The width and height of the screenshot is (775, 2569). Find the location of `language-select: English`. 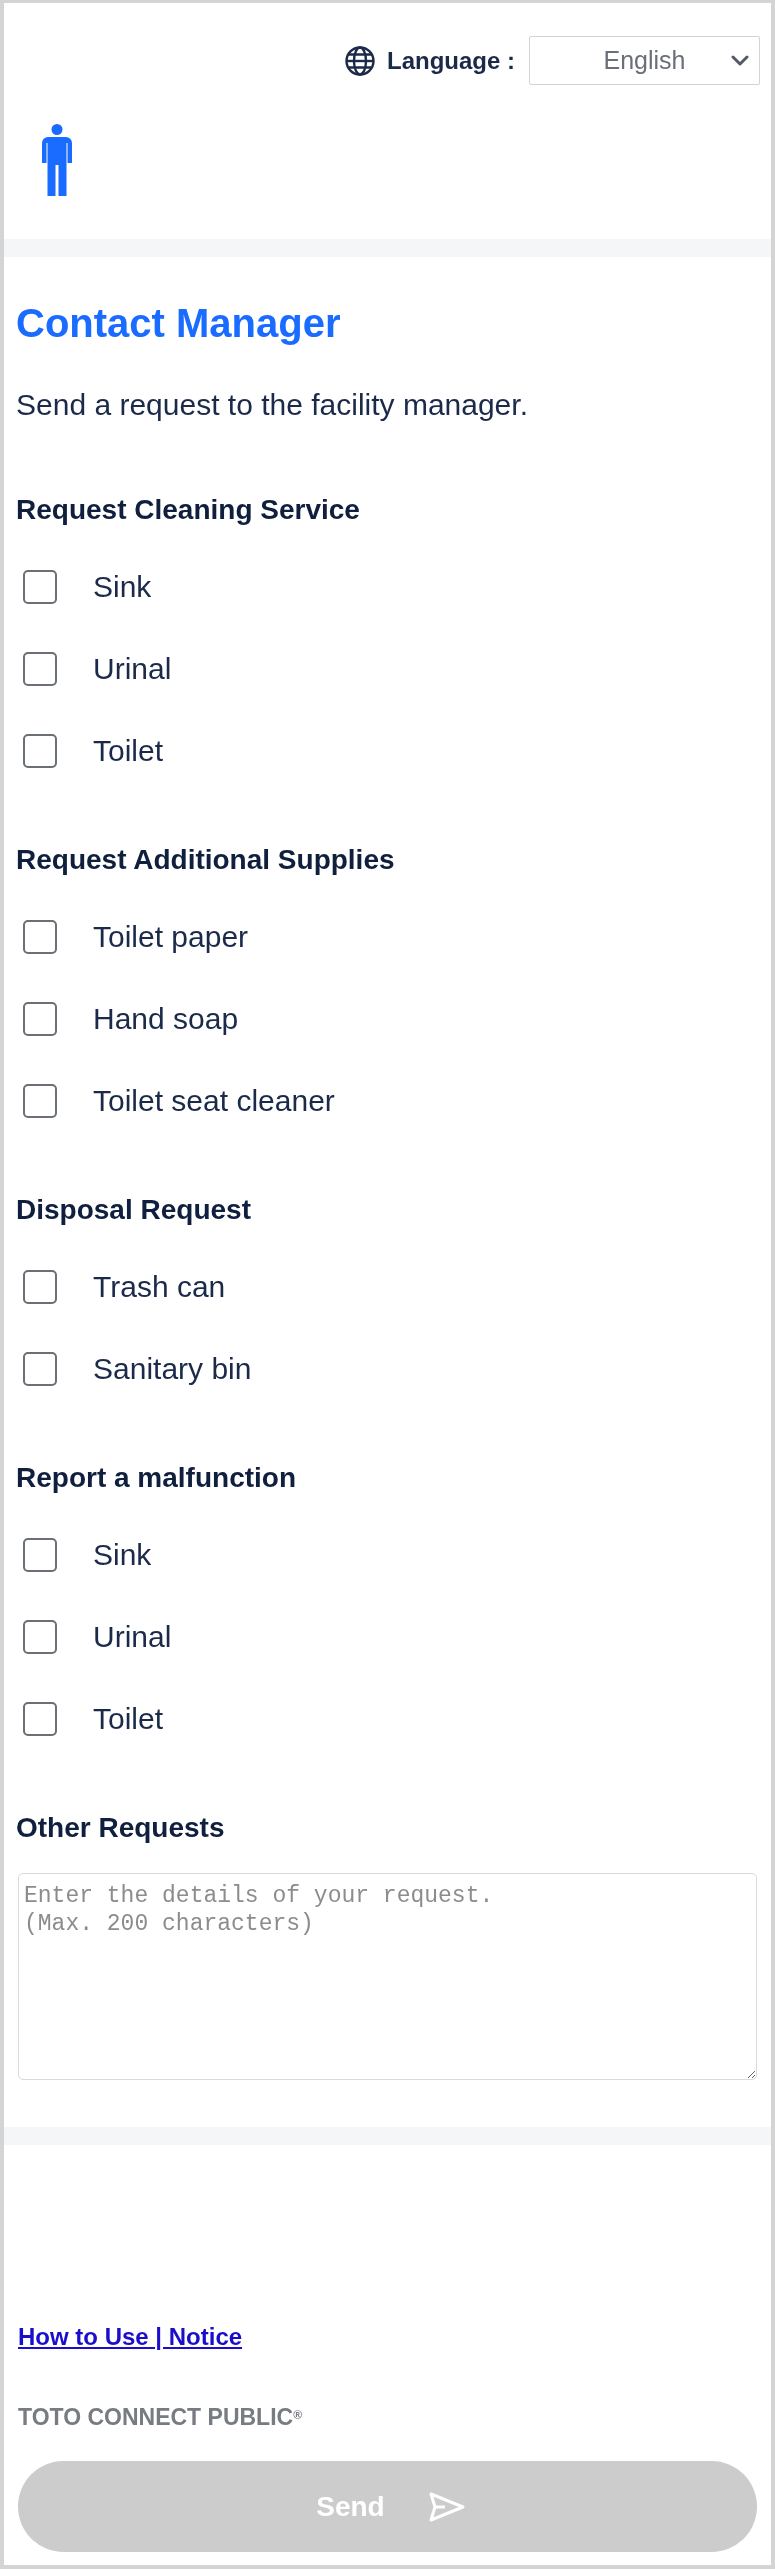

language-select: English is located at coordinates (644, 60).